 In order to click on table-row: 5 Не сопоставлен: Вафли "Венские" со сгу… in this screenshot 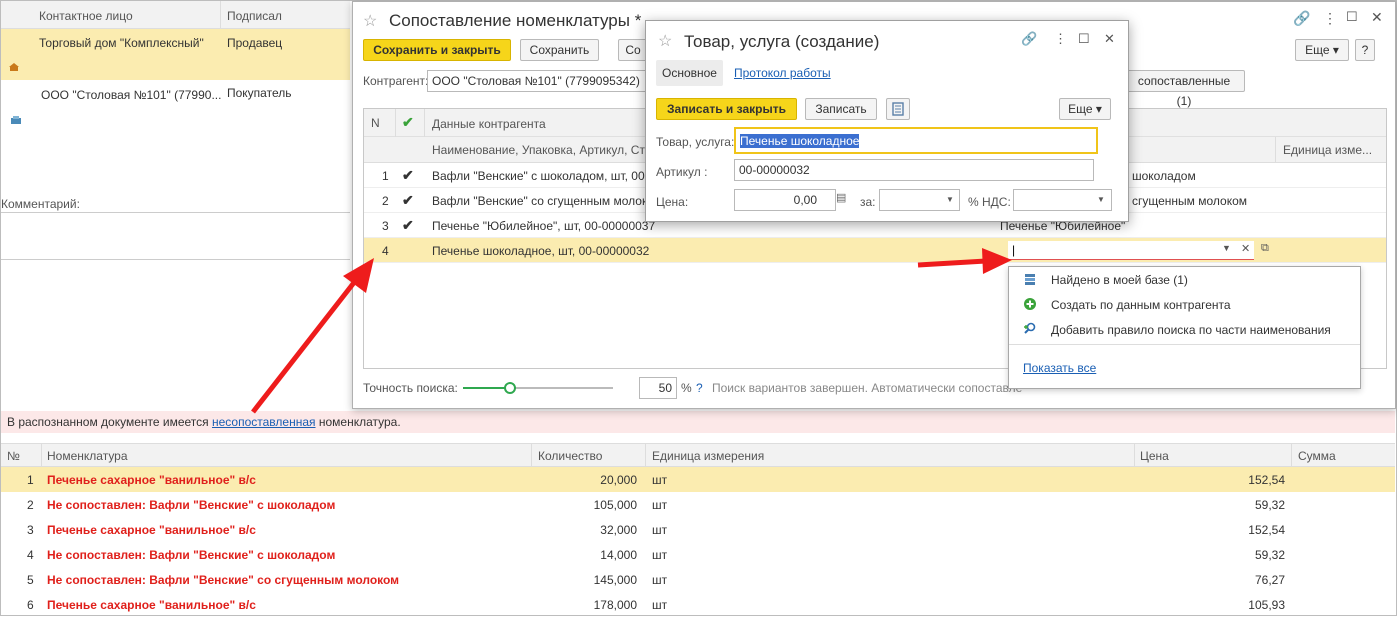, I will do `click(698, 579)`.